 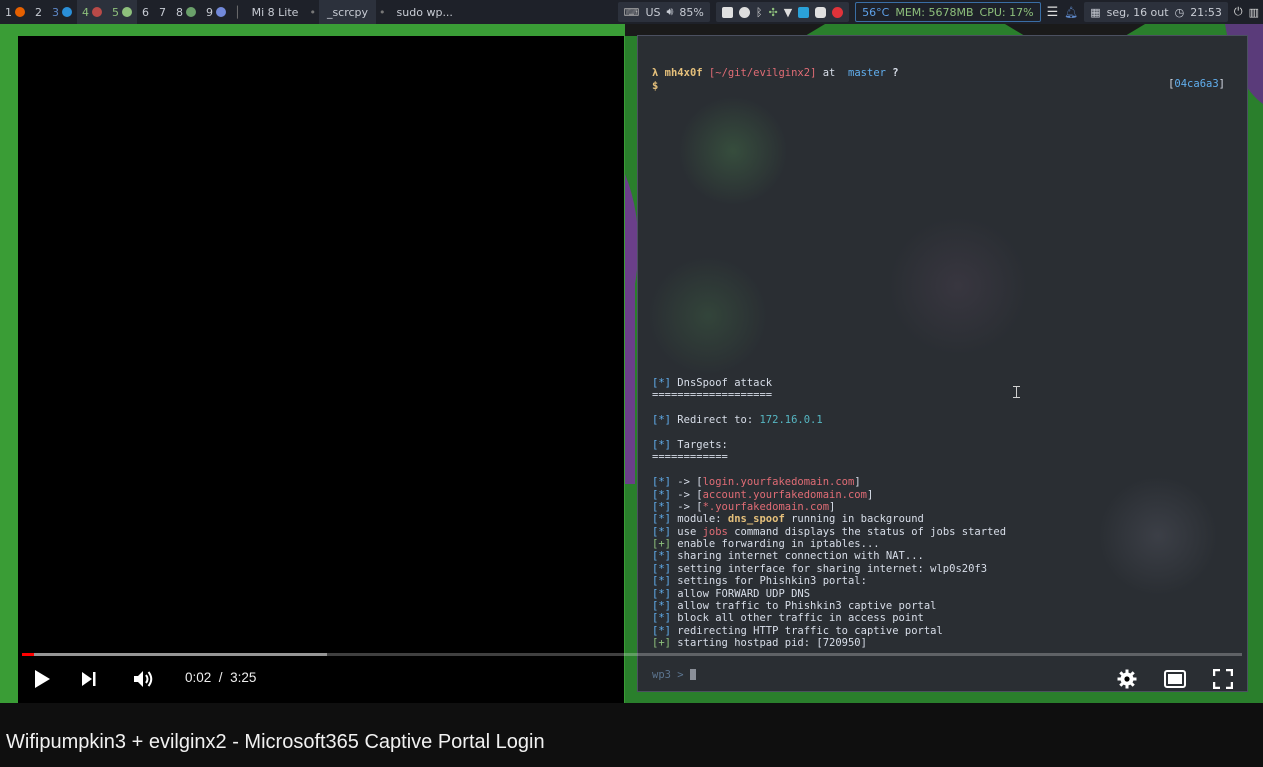 I want to click on workspace-2: 2, so click(x=38, y=12).